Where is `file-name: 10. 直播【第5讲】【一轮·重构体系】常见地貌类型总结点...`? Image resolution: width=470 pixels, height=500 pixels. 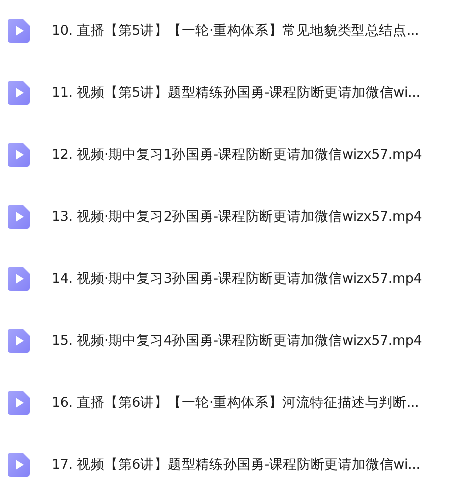 file-name: 10. 直播【第5讲】【一轮·重构体系】常见地貌类型总结点... is located at coordinates (236, 31).